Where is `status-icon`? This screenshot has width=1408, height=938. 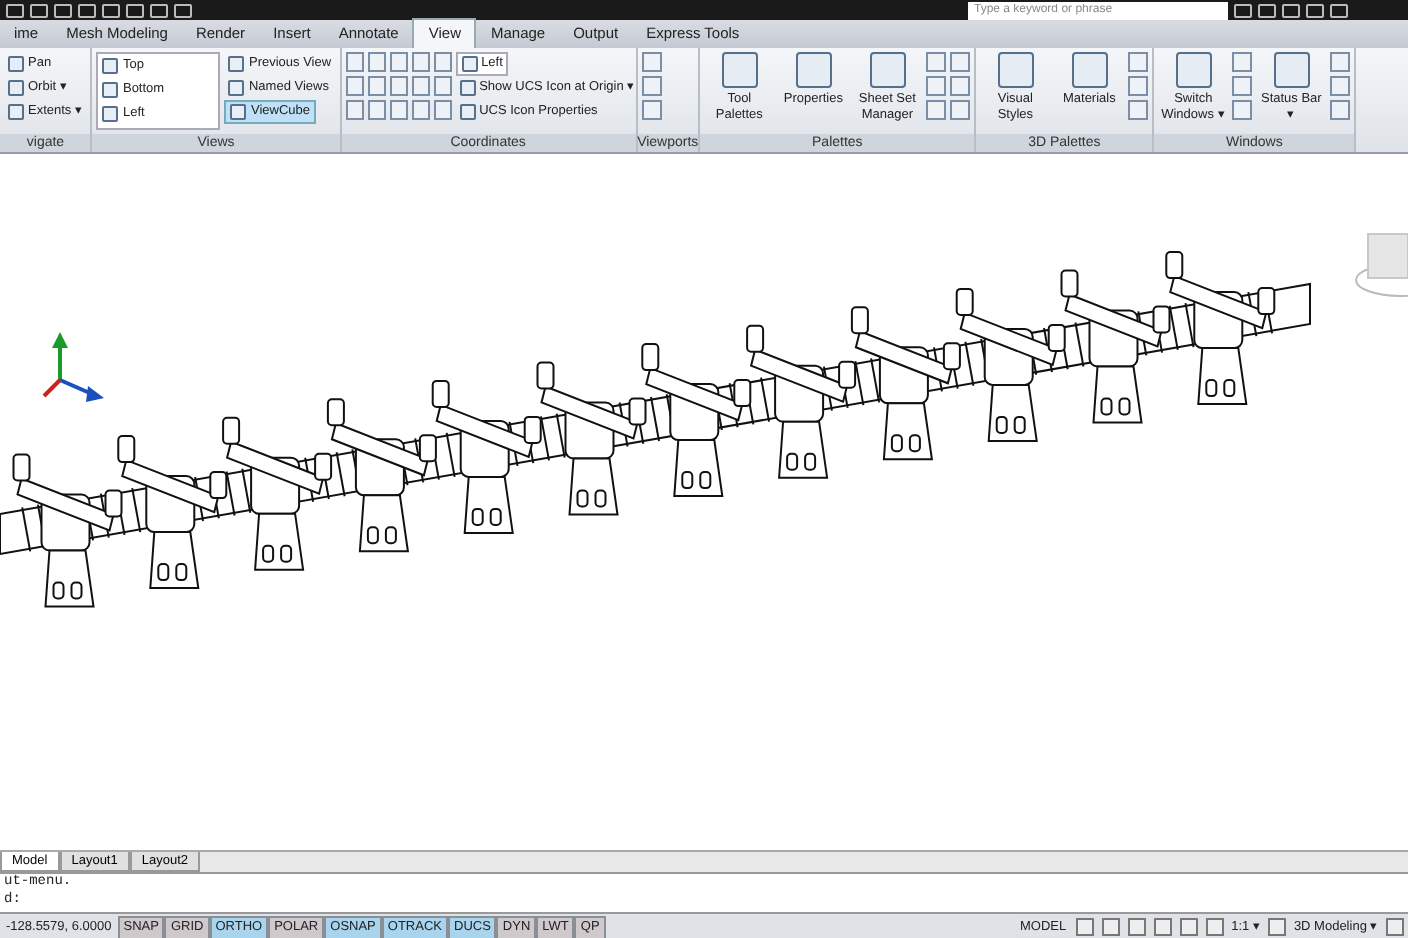
status-icon is located at coordinates (1277, 927).